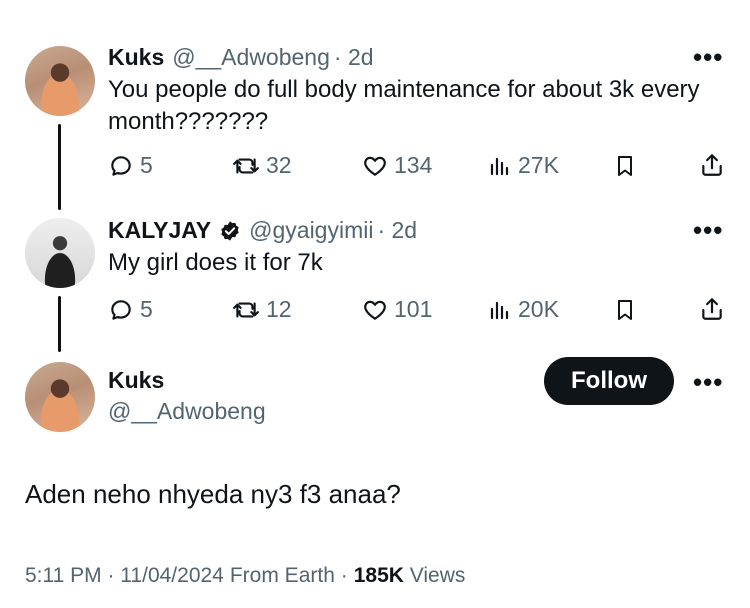  What do you see at coordinates (413, 165) in the screenshot?
I see `like-count: 134` at bounding box center [413, 165].